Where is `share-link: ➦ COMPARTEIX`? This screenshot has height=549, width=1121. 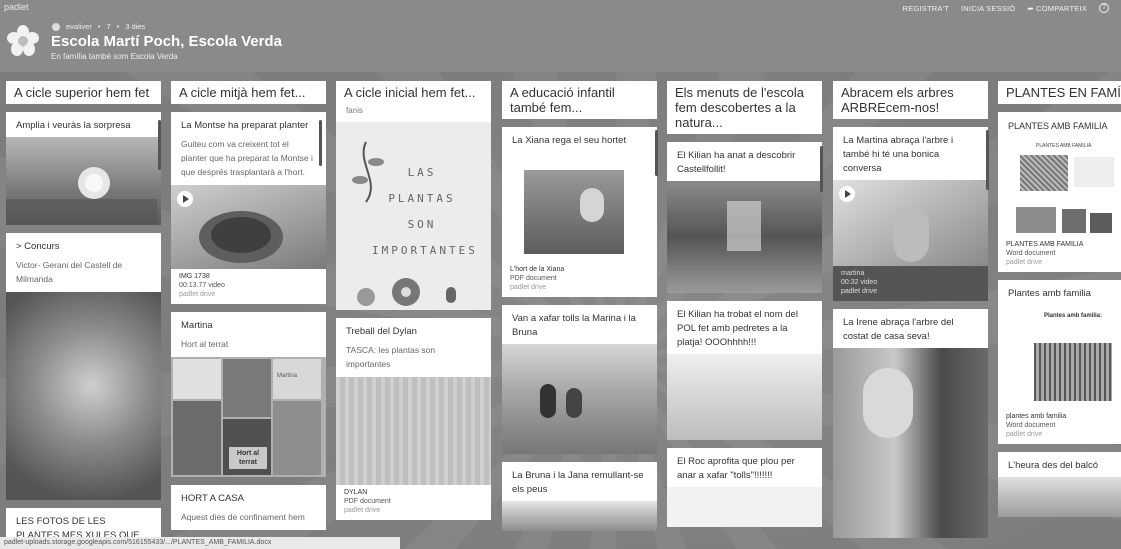 share-link: ➦ COMPARTEIX is located at coordinates (1057, 8).